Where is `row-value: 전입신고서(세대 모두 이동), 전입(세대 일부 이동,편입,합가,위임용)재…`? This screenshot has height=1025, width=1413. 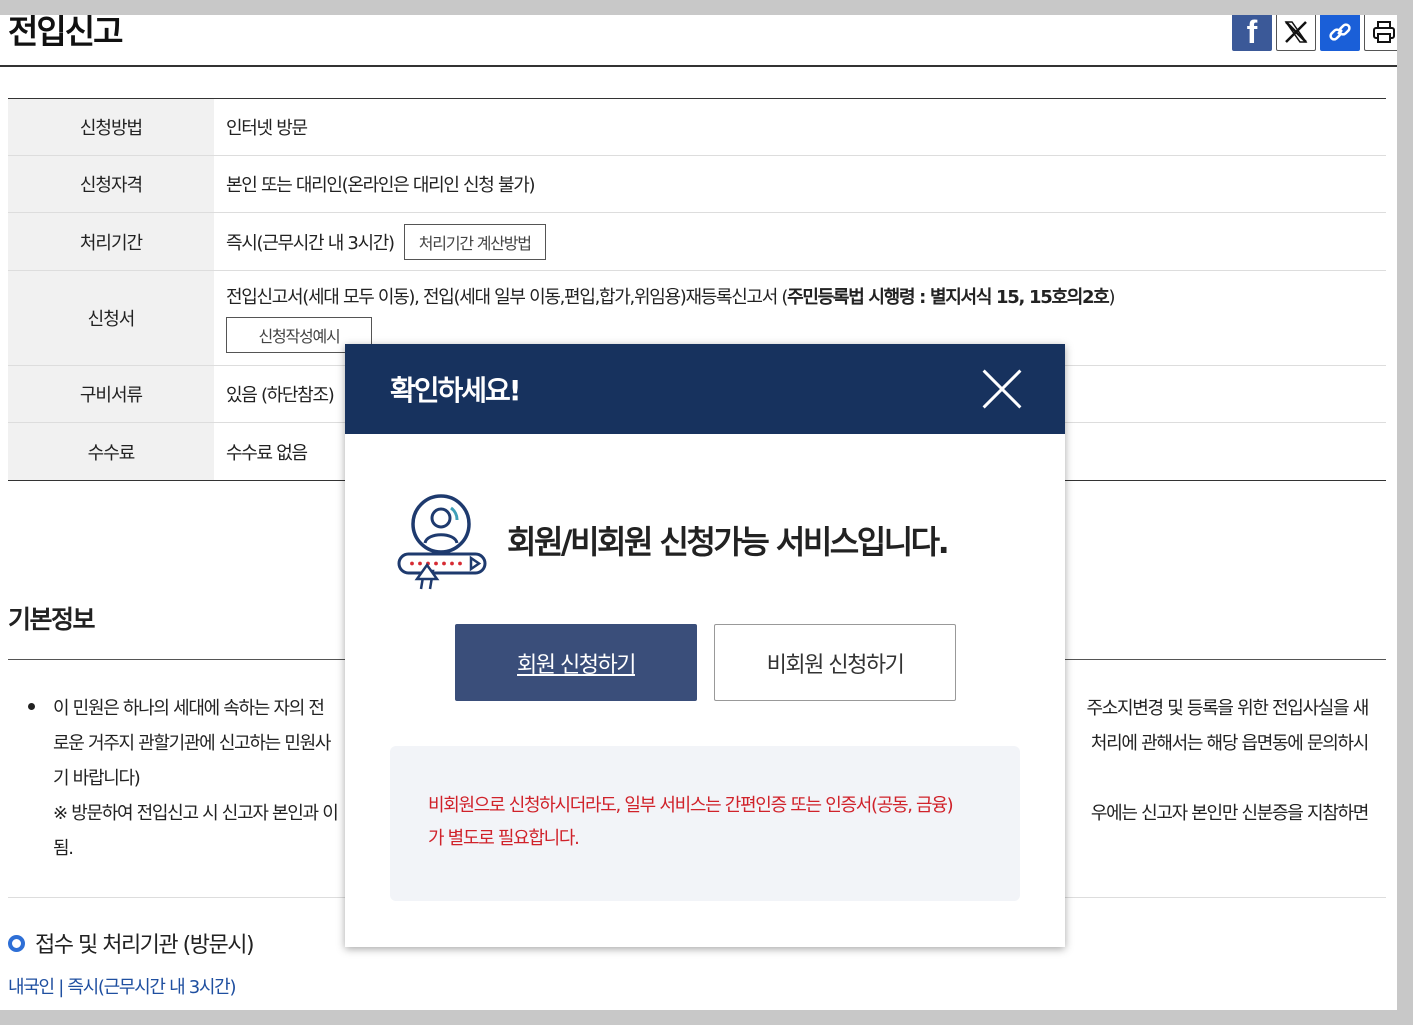 row-value: 전입신고서(세대 모두 이동), 전입(세대 일부 이동,편입,합가,위임용)재… is located at coordinates (800, 296).